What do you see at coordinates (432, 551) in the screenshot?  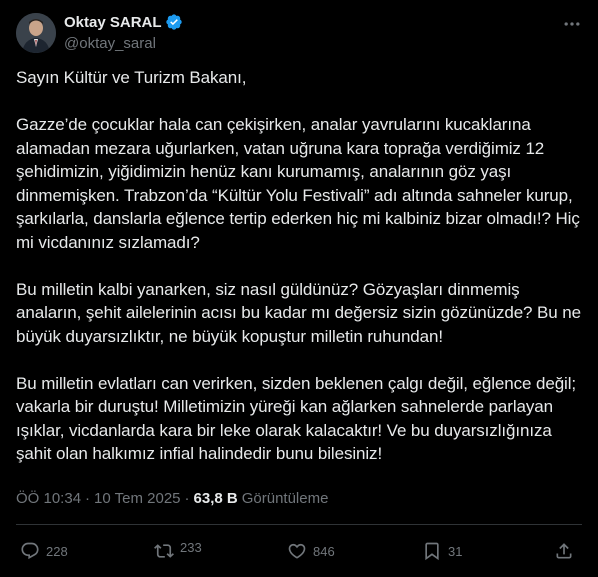 I see `bookmark-icon` at bounding box center [432, 551].